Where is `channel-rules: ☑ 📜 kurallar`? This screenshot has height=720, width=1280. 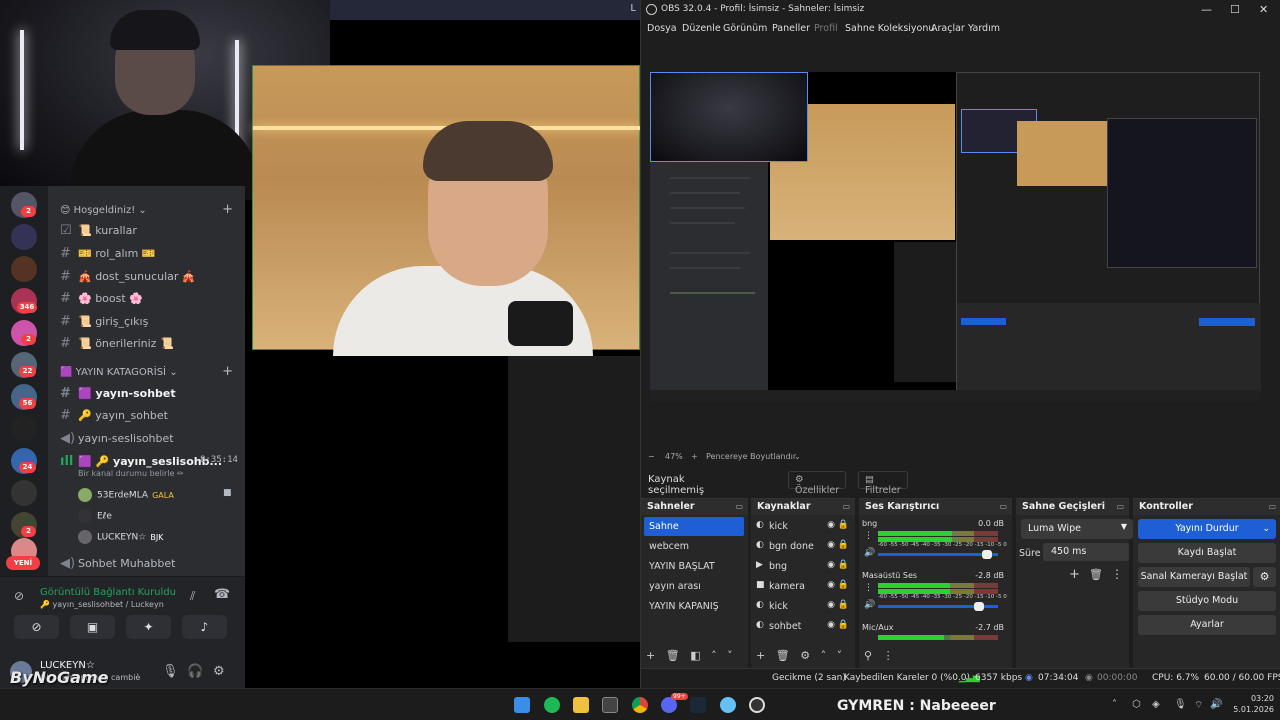 channel-rules: ☑ 📜 kurallar is located at coordinates (98, 230).